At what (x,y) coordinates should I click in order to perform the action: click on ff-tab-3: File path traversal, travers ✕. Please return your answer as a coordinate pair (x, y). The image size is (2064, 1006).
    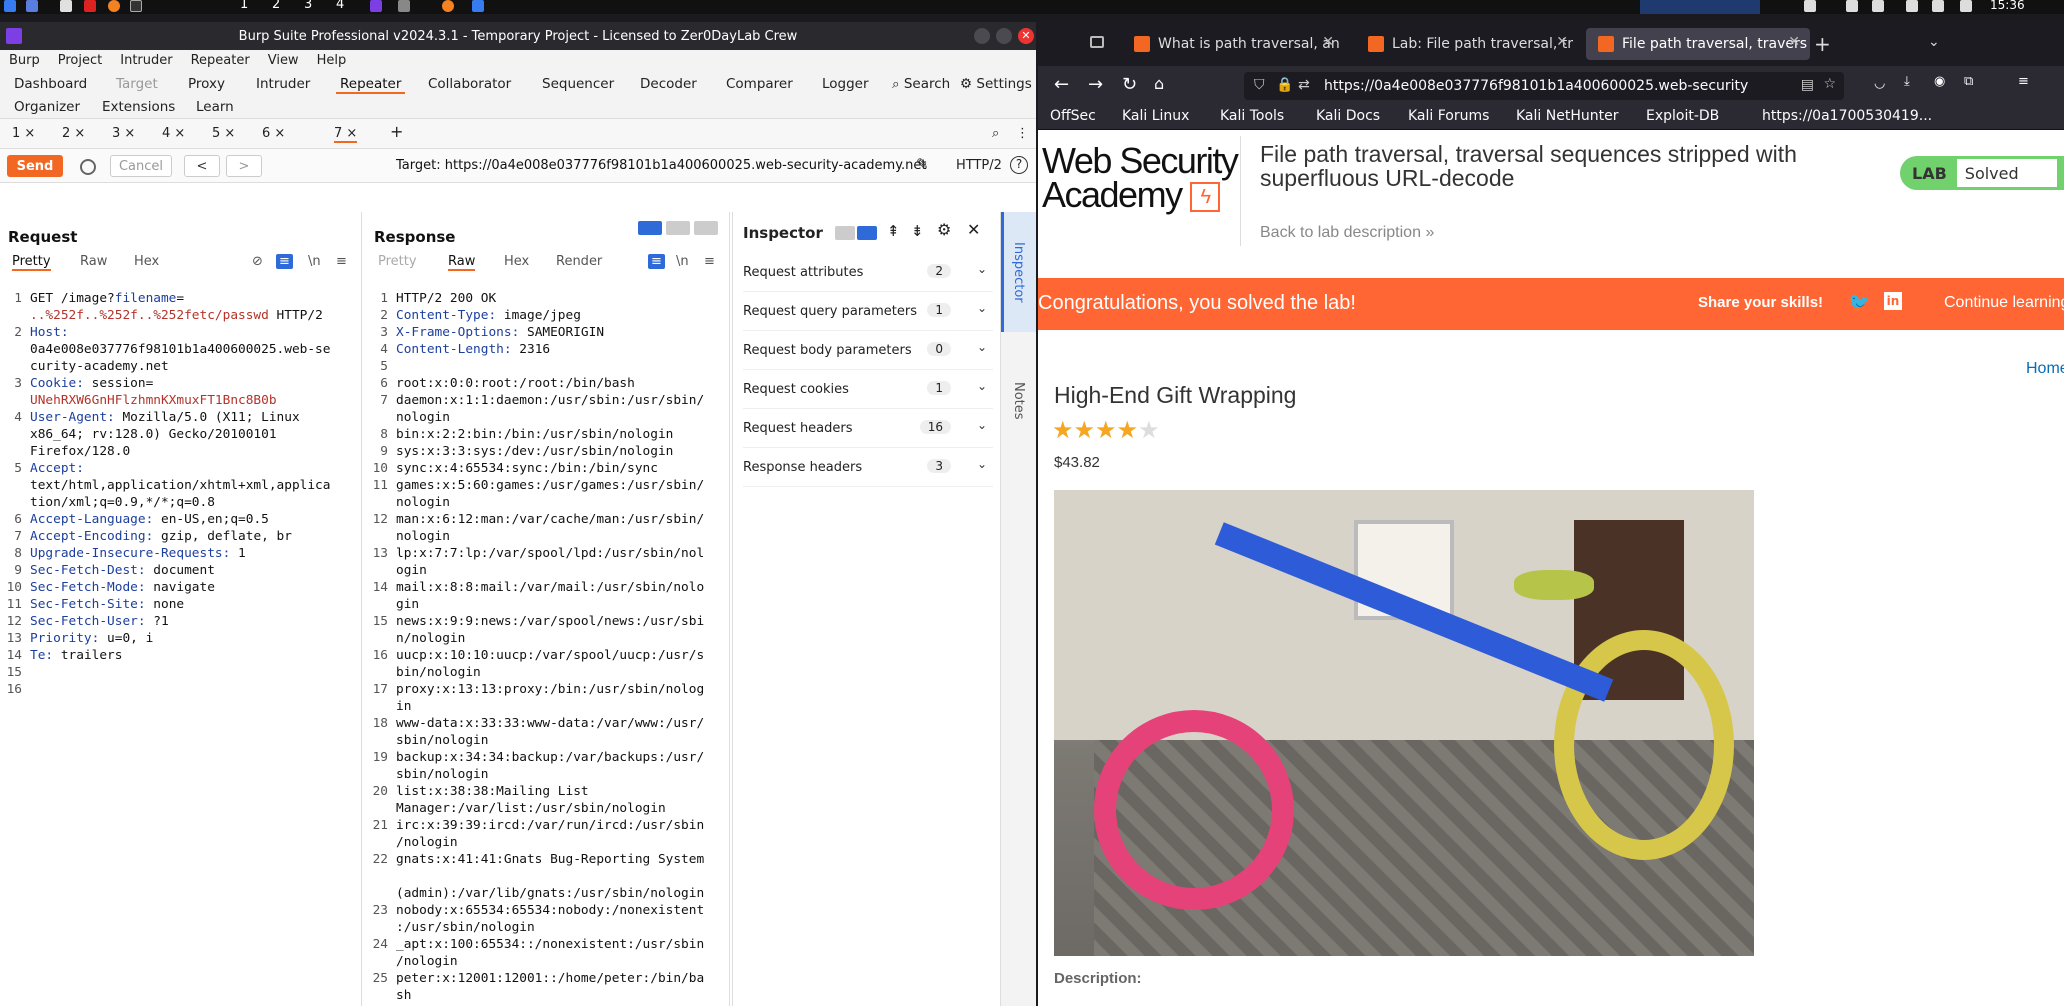
    Looking at the image, I should click on (1698, 44).